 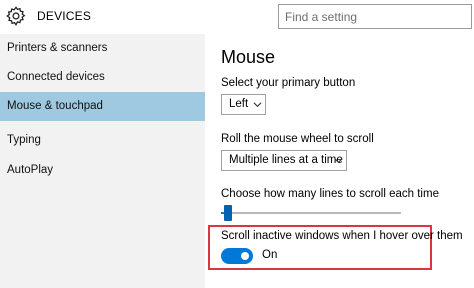 I want to click on sidebar-item-connected-devices: Connected devices, so click(x=102, y=77).